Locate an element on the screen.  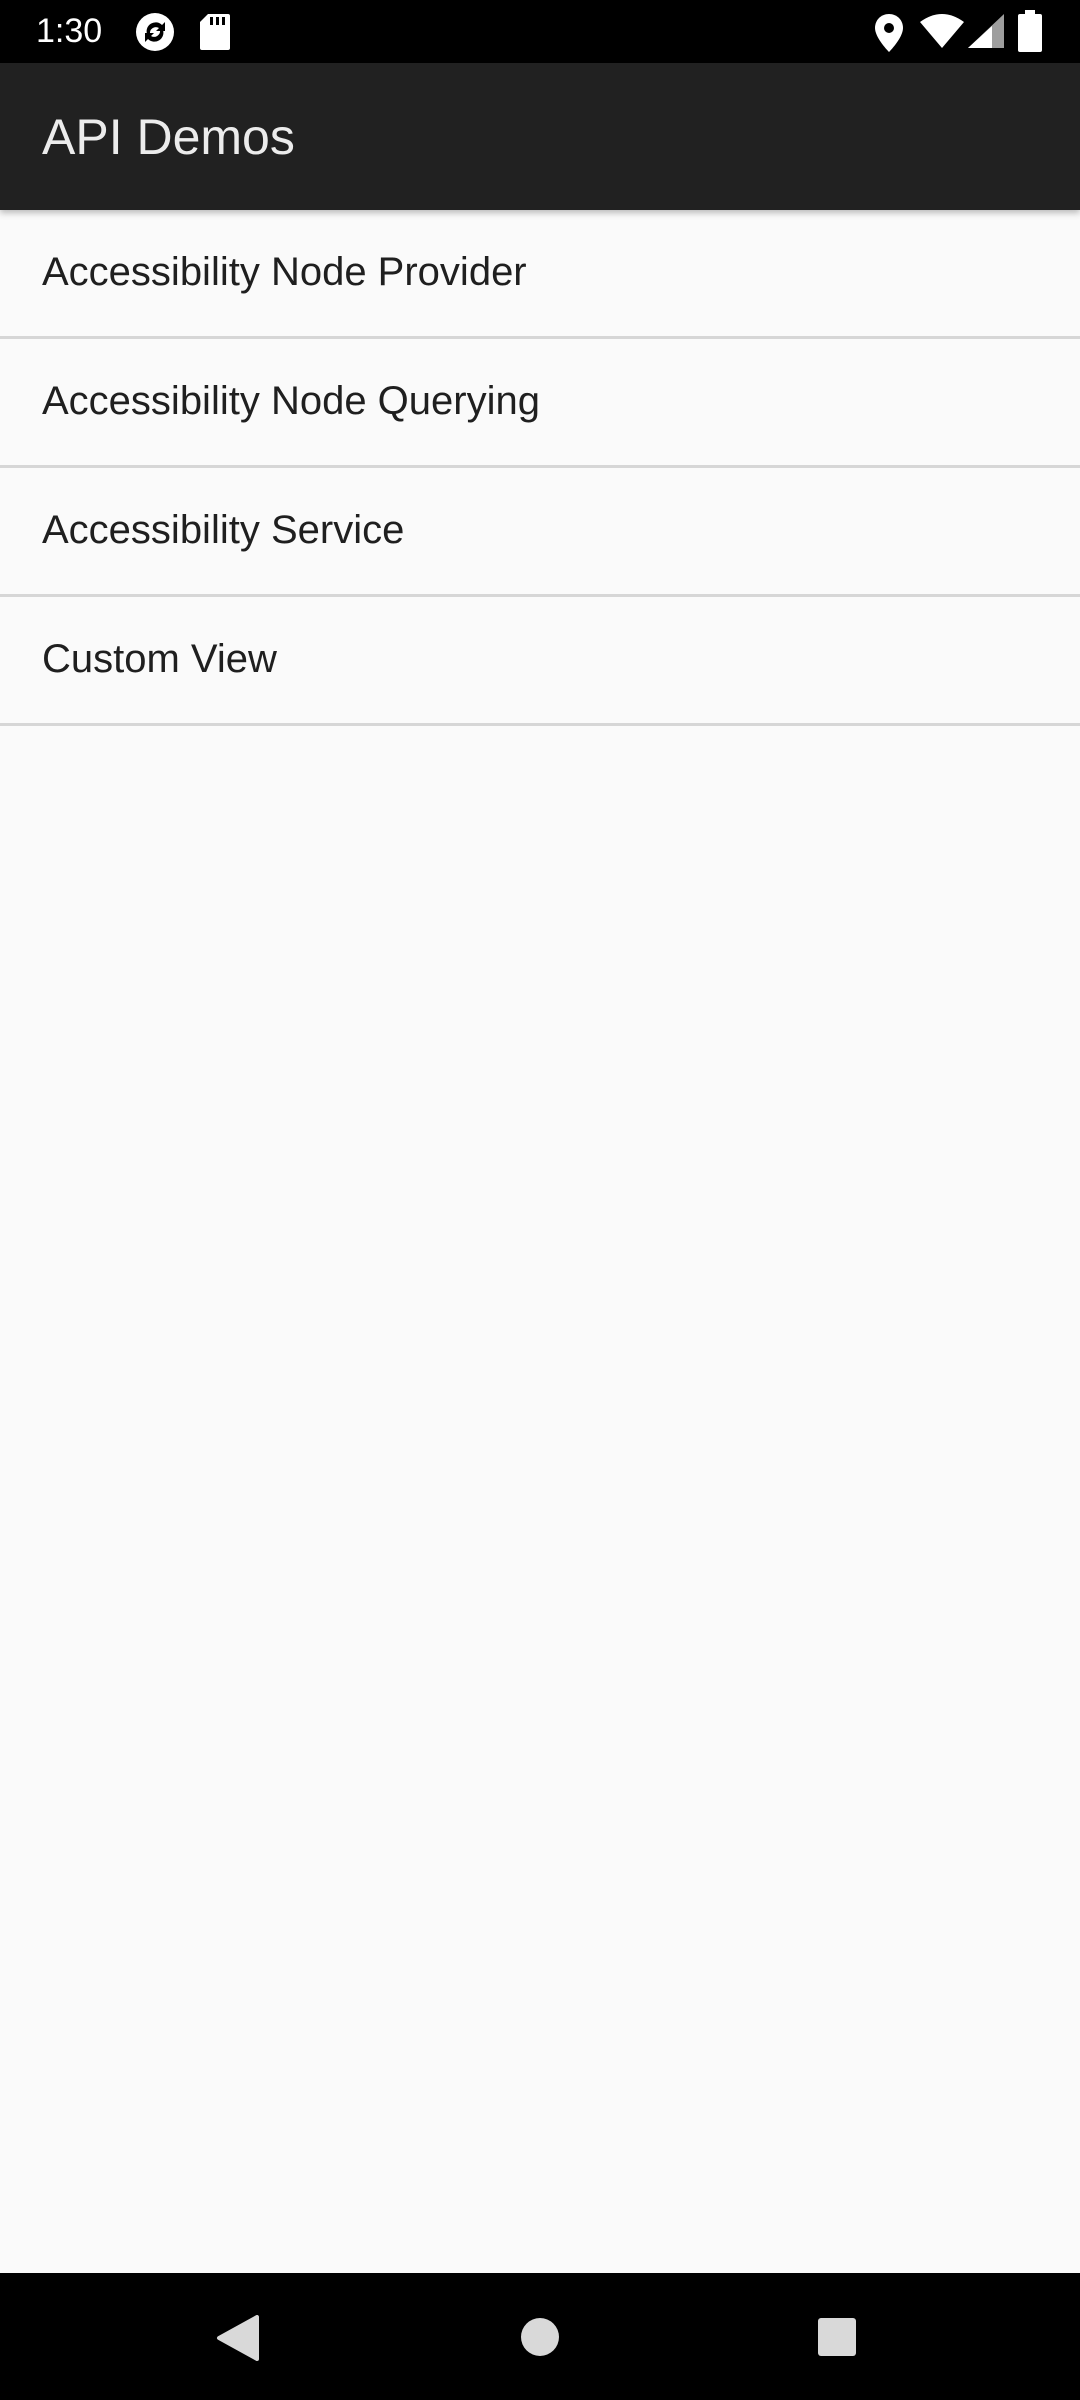
status-time: 1:30 is located at coordinates (69, 31).